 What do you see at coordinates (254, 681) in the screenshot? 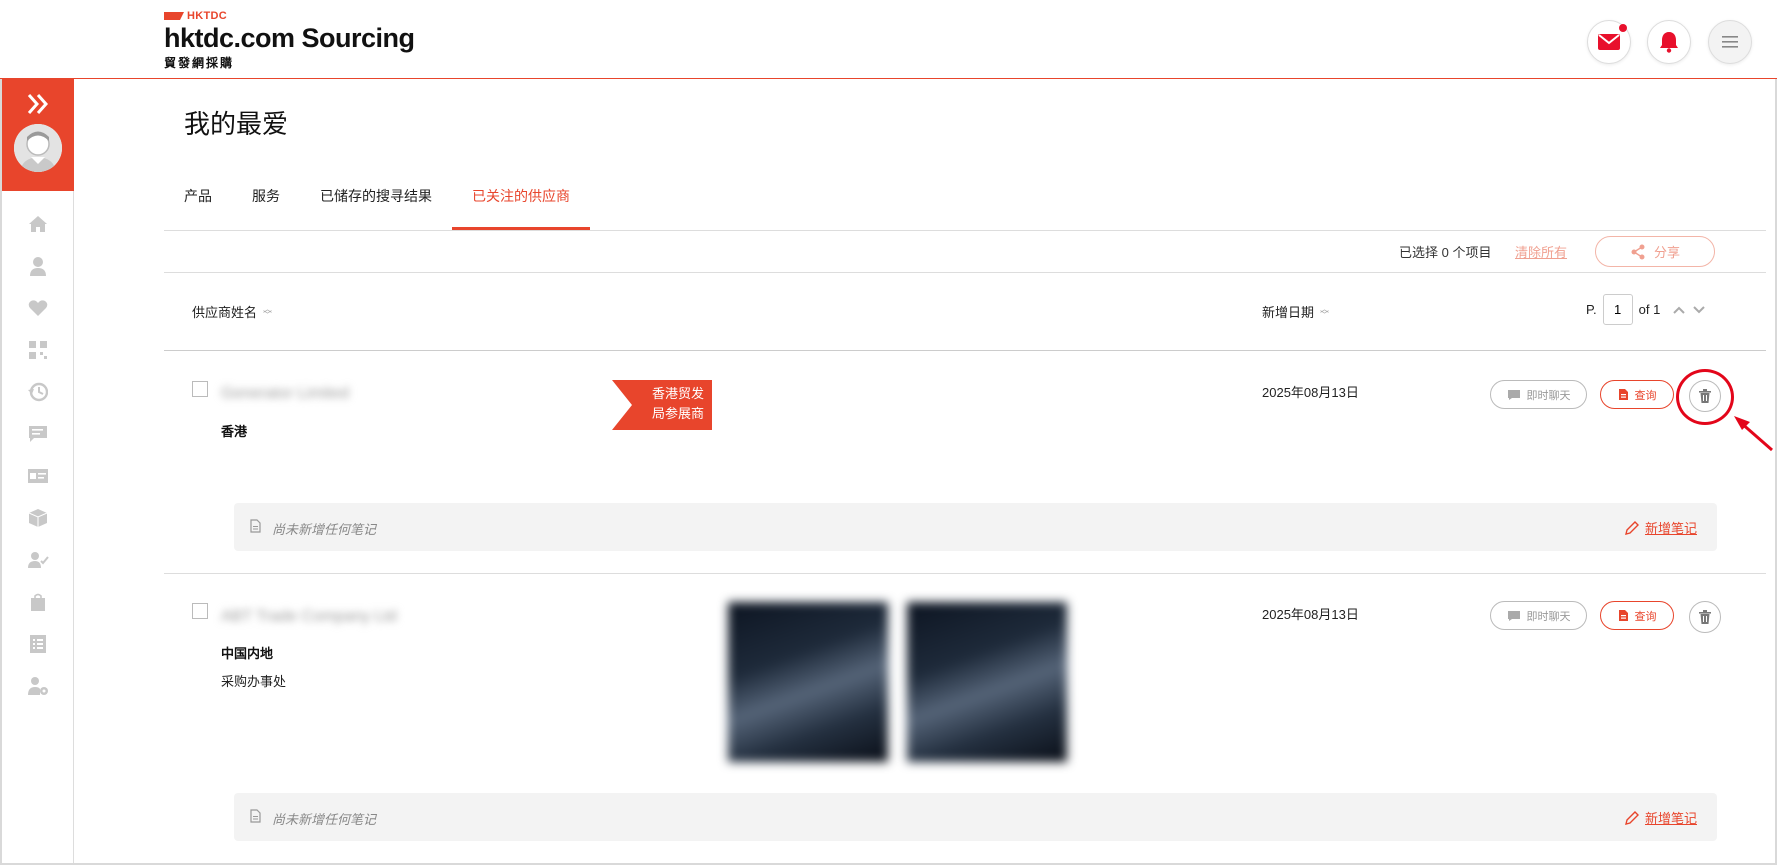
I see `supplier-type: 采购办事处` at bounding box center [254, 681].